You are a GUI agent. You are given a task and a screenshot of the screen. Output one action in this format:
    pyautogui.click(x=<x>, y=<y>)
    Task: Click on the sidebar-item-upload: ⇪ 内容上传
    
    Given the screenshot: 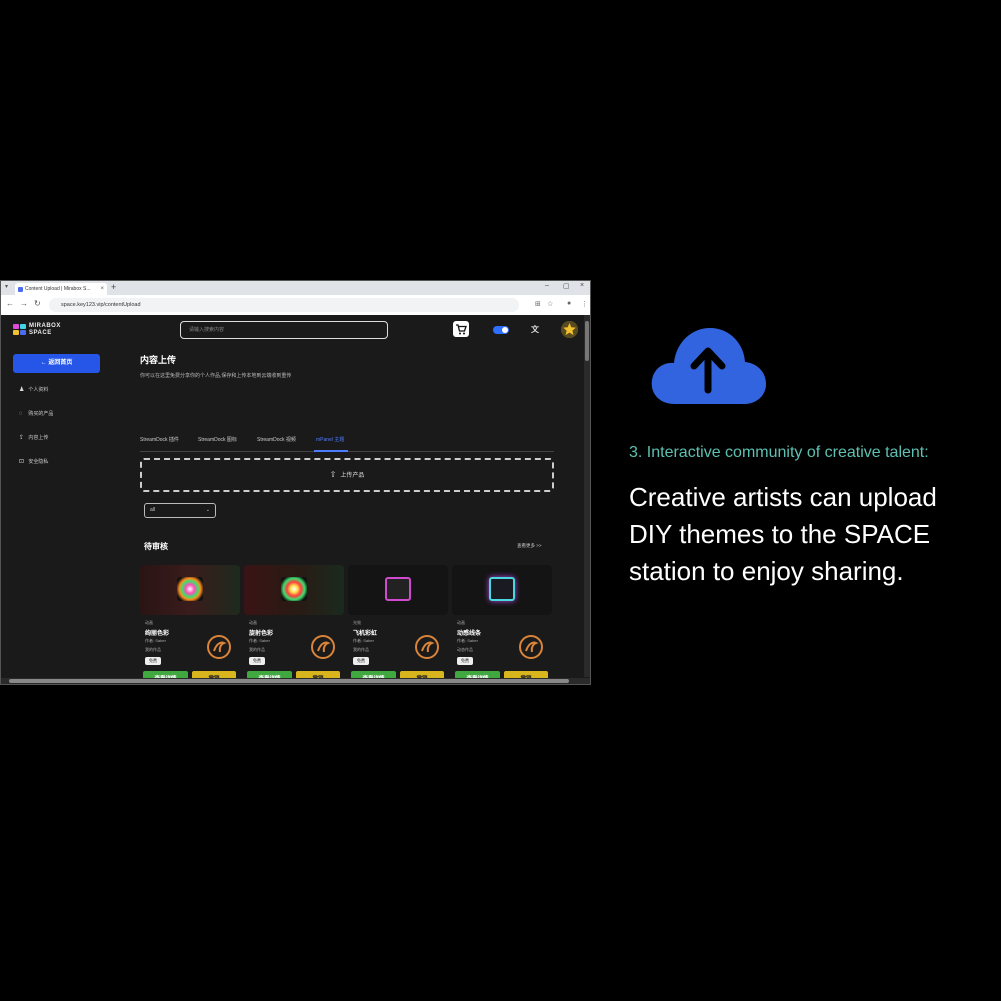 What is the action you would take?
    pyautogui.click(x=33, y=438)
    